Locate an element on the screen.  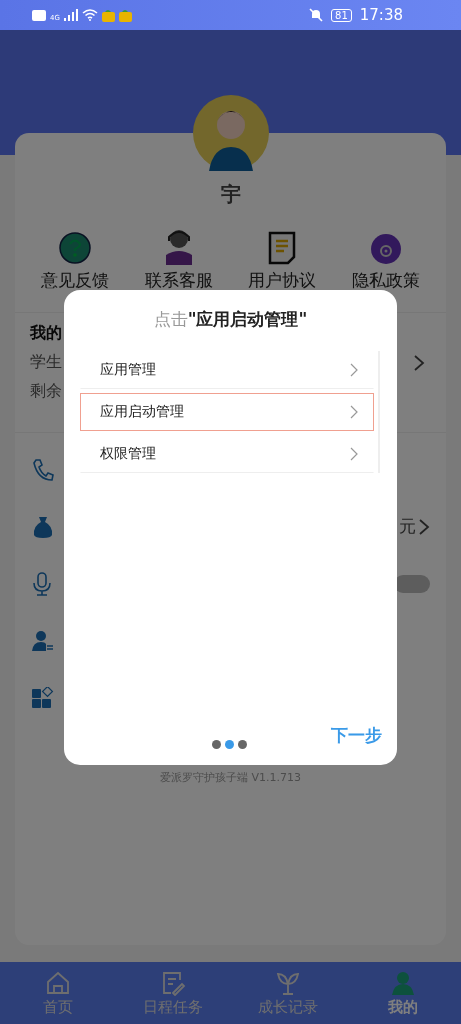
battery-level: 81 is located at coordinates (341, 15).